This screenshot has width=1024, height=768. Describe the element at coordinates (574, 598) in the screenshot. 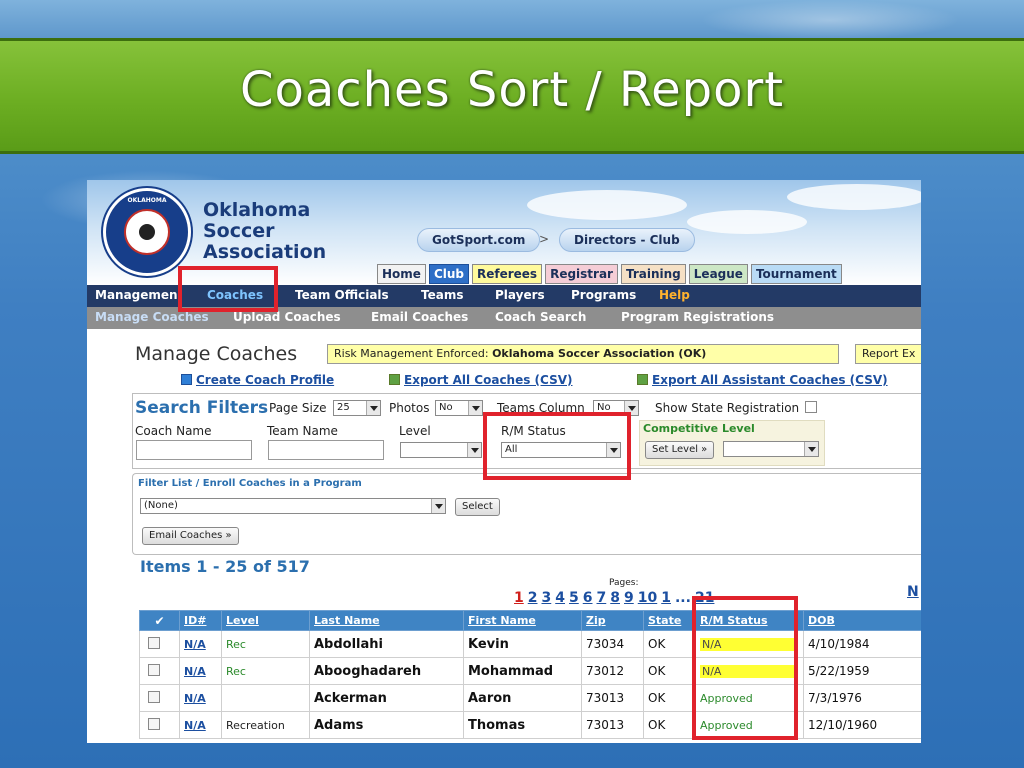

I see `page-link: 5` at that location.